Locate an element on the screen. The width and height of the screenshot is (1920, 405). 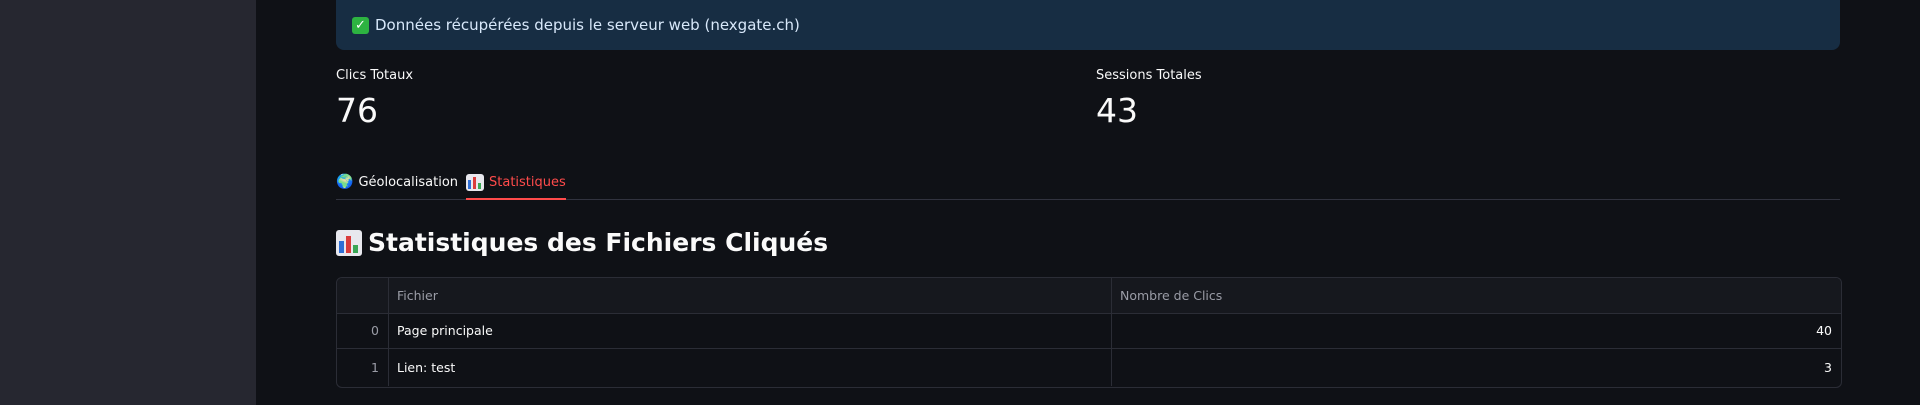
metric-total-sessions: Sessions Totales 43 is located at coordinates (1149, 99).